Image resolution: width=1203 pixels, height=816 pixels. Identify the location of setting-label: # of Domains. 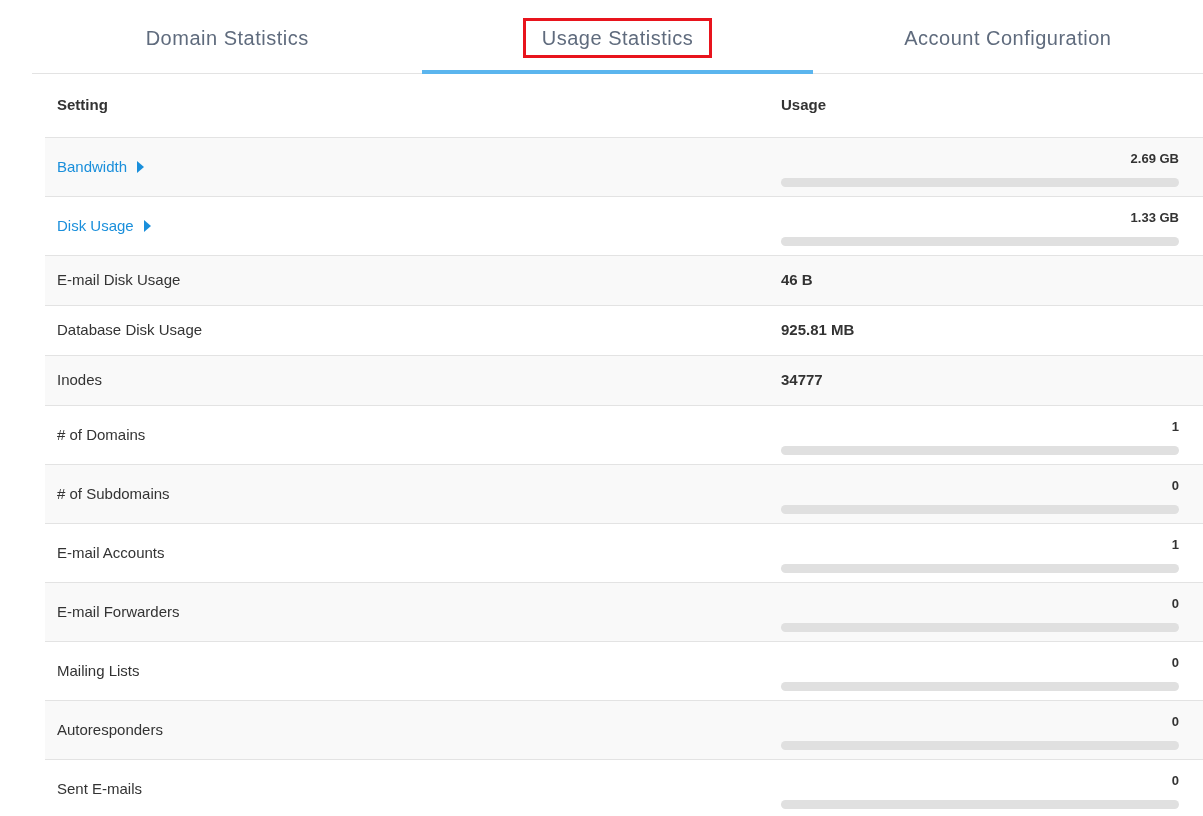
(101, 434).